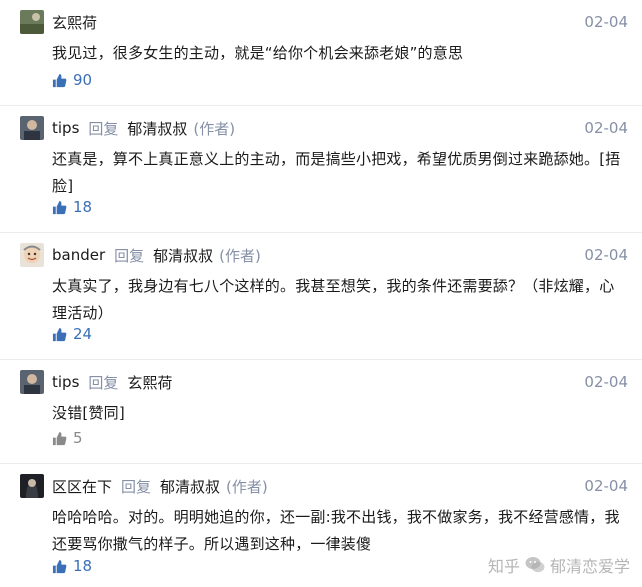  I want to click on like-button: 90, so click(72, 80).